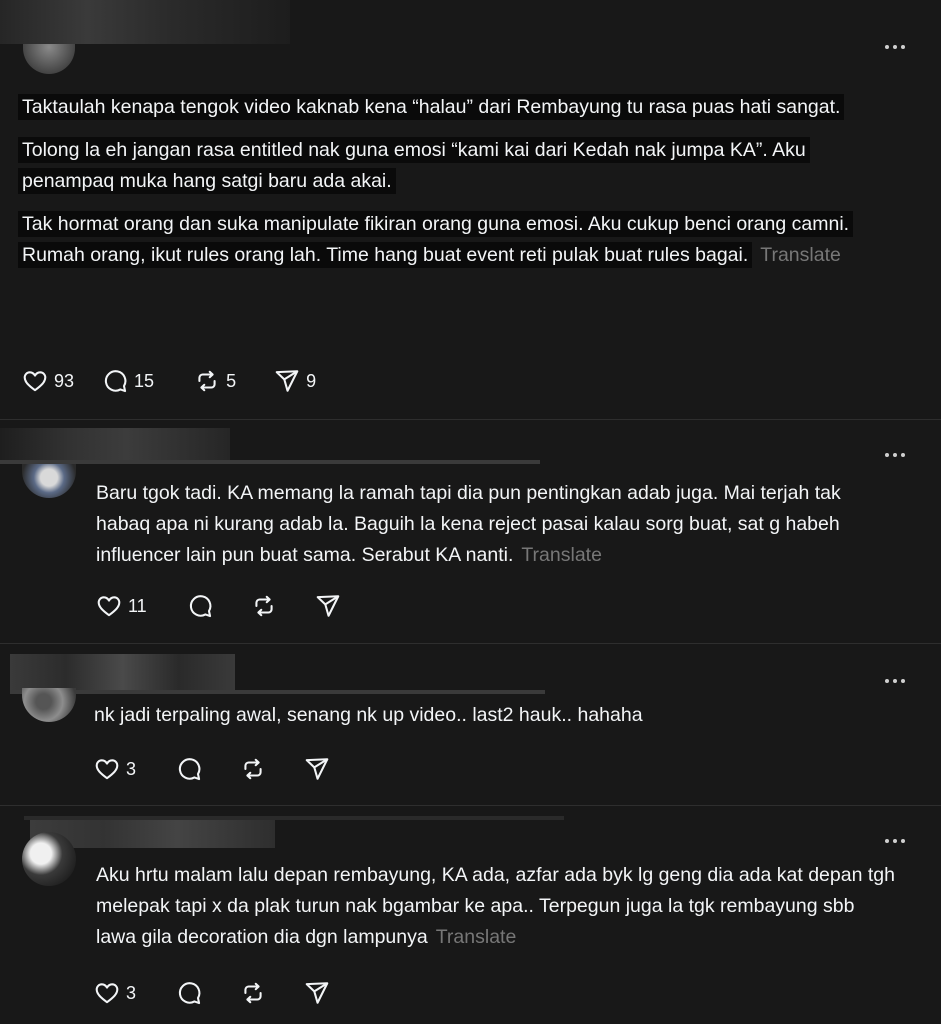  I want to click on share-count: 9, so click(311, 380).